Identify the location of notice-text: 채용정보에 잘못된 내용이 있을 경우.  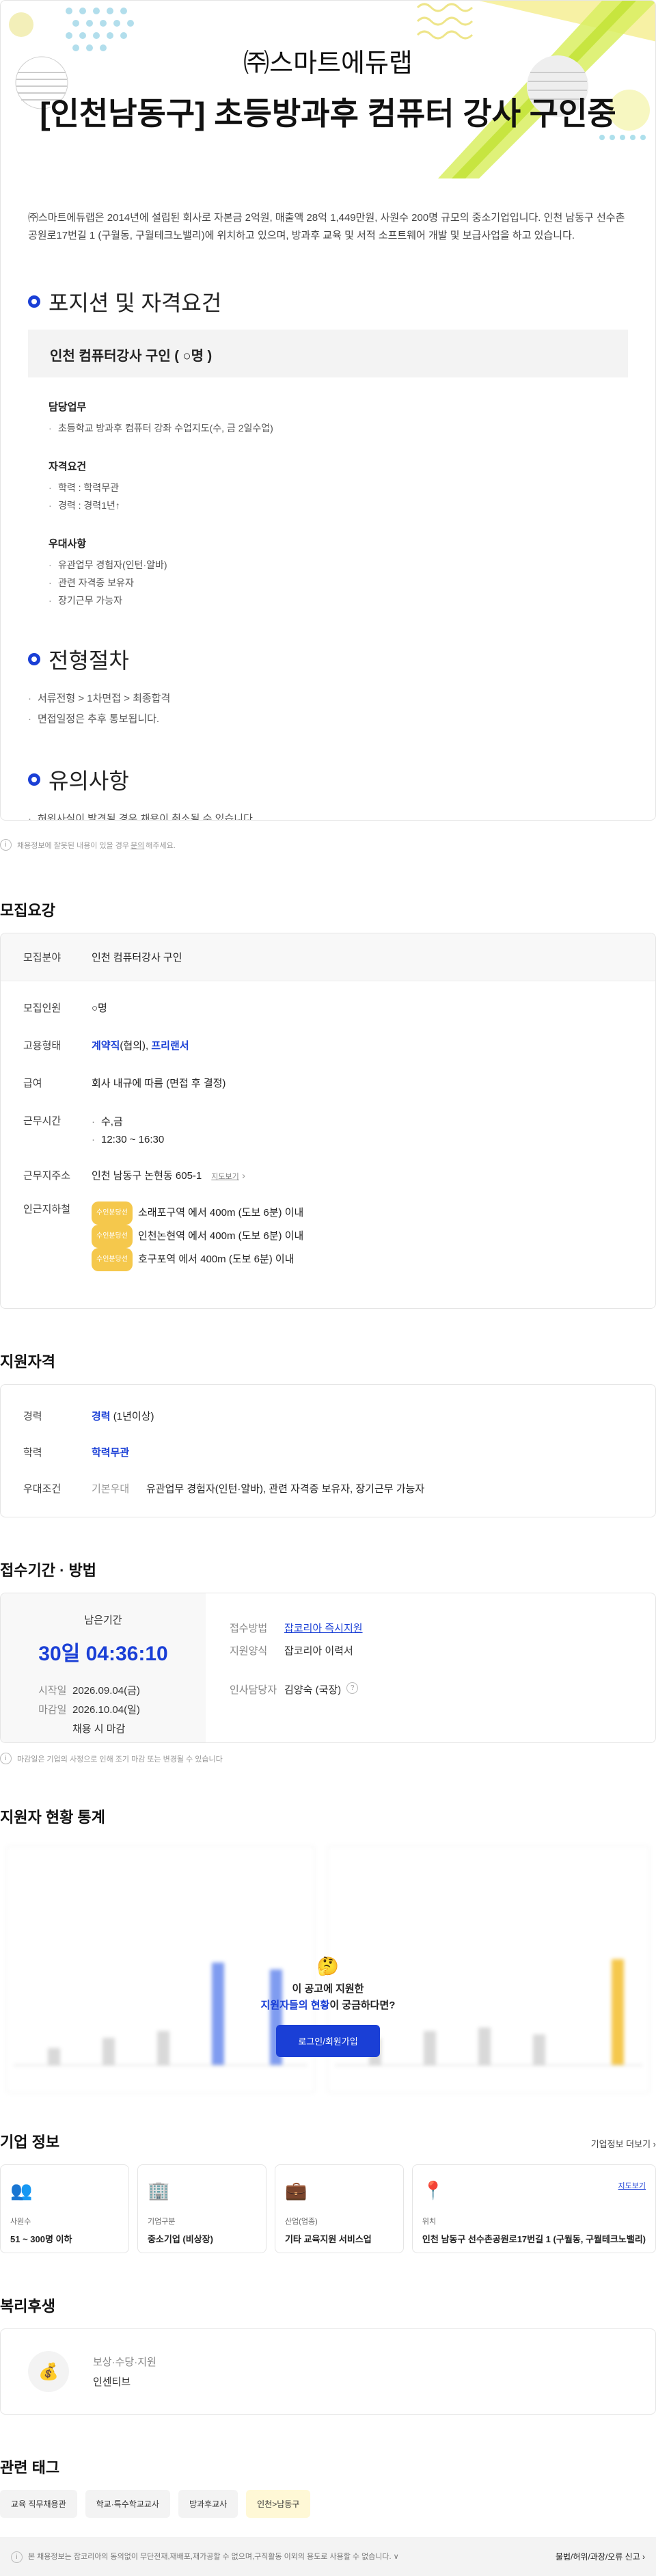
(73, 845).